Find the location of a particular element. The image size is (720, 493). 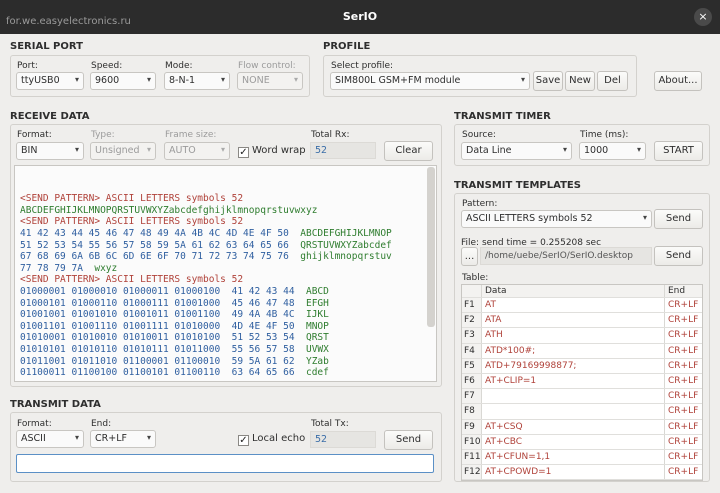

rx-format-label: Format: is located at coordinates (34, 135).